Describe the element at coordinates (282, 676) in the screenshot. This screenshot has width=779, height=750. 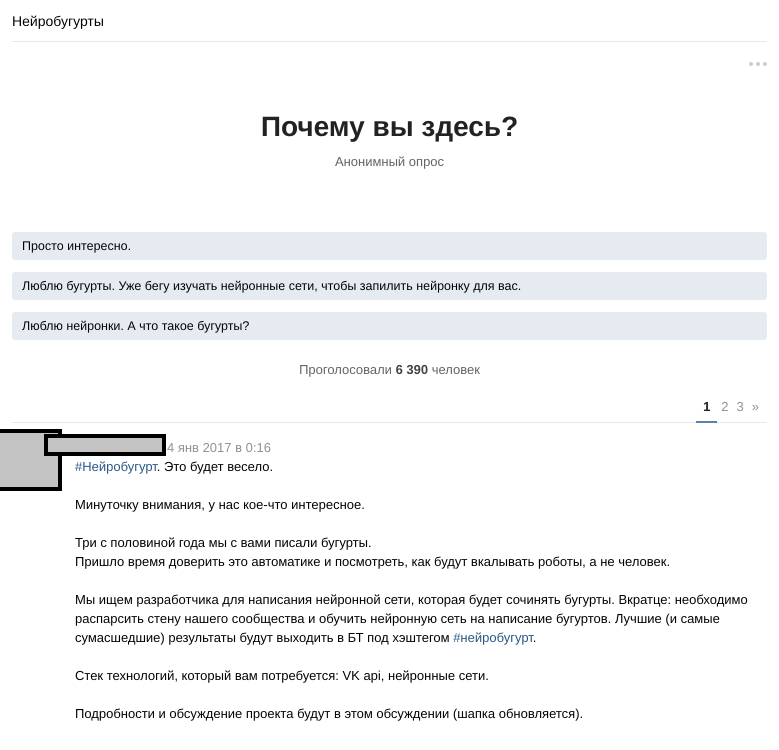
I see `post-text: Стек технологий, который вам потребуется: VK api, нейронные сети.` at that location.